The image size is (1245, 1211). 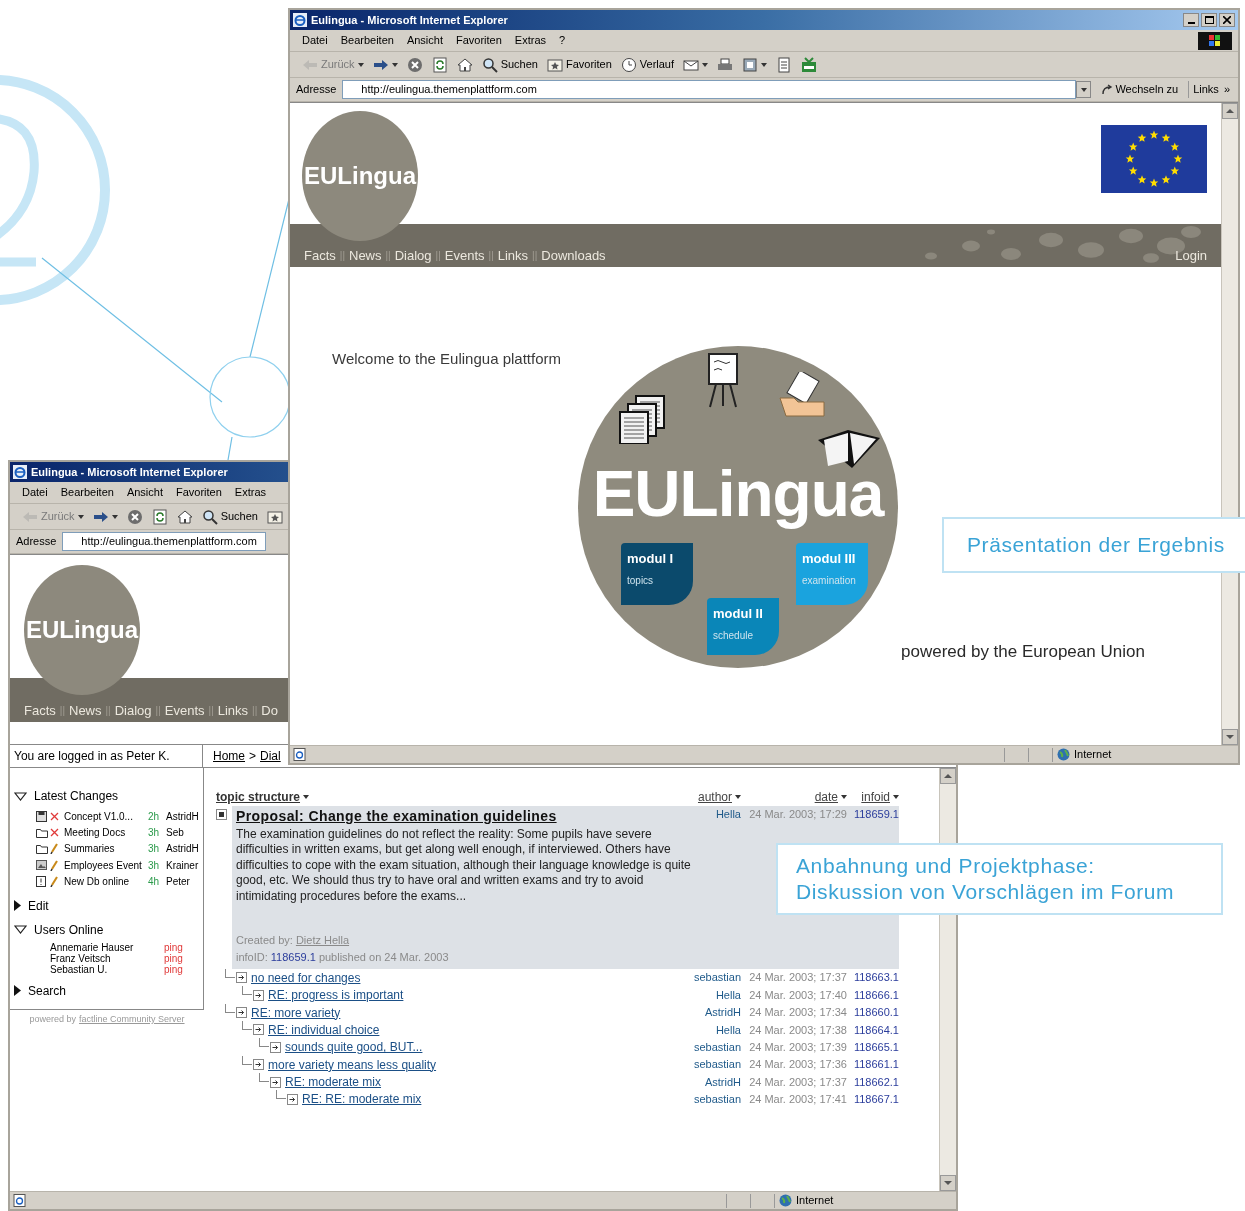 I want to click on login-link: Login, so click(x=1191, y=255).